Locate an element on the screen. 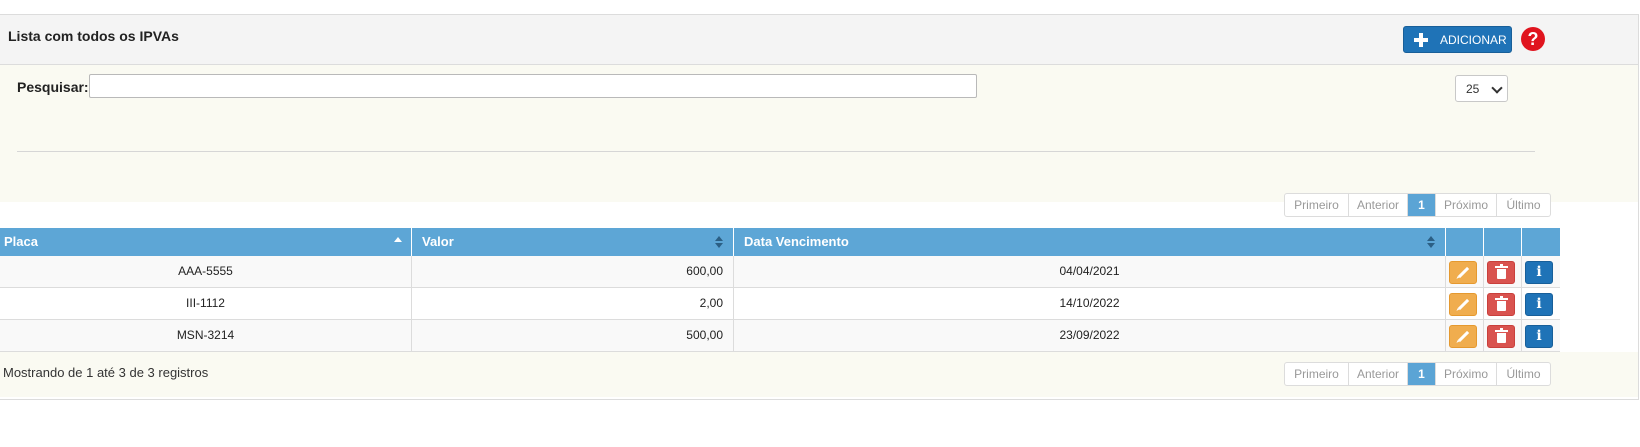  search-input is located at coordinates (533, 86).